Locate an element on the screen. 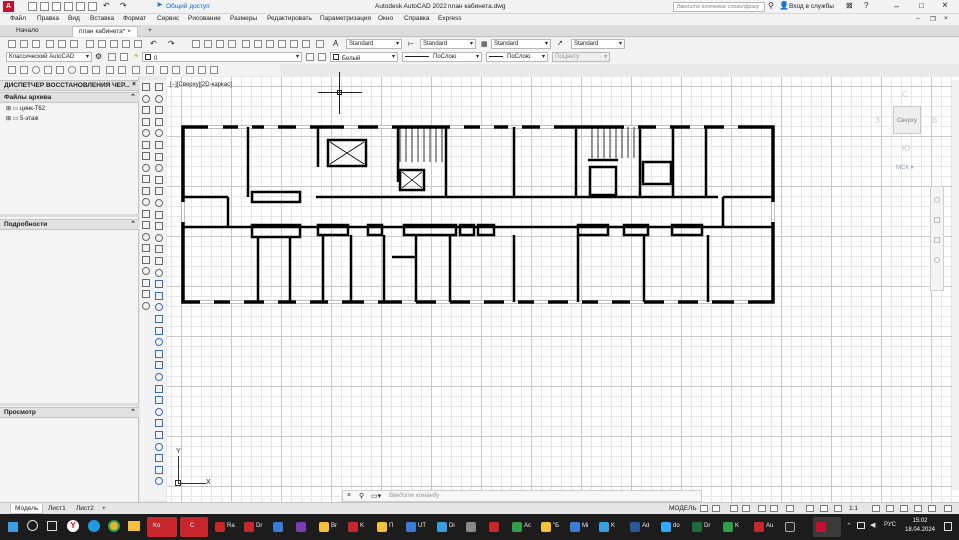 This screenshot has width=959, height=540. taskbar-app: "Б is located at coordinates (551, 527).